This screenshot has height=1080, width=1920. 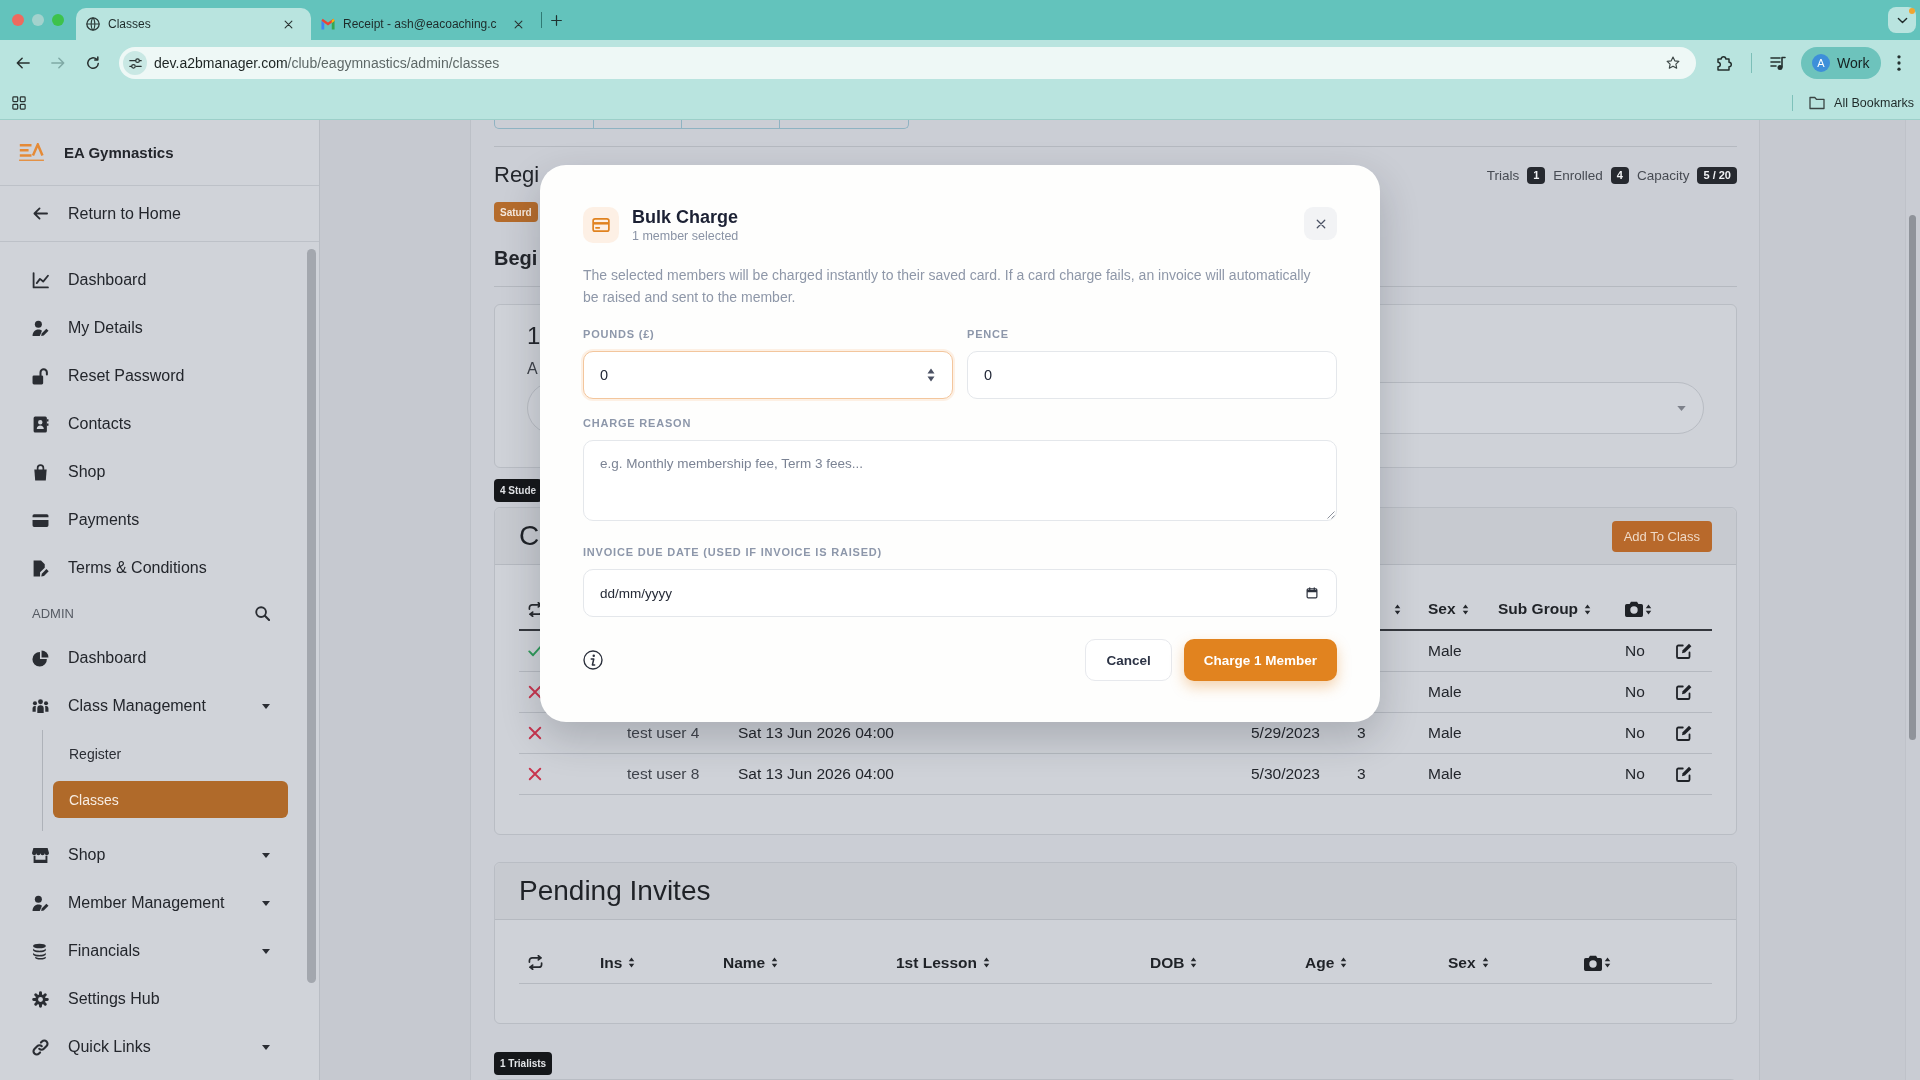 What do you see at coordinates (1331, 515) in the screenshot?
I see `resize-handle-icon` at bounding box center [1331, 515].